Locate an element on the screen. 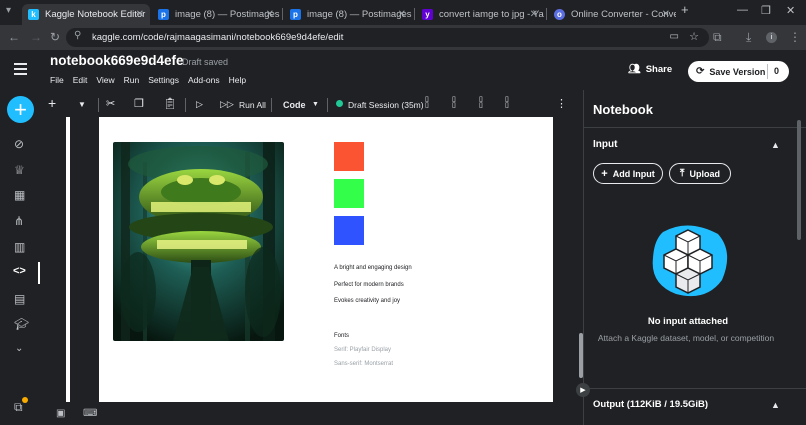 The image size is (806, 425). upload-button: ⤒ Upload is located at coordinates (700, 173).